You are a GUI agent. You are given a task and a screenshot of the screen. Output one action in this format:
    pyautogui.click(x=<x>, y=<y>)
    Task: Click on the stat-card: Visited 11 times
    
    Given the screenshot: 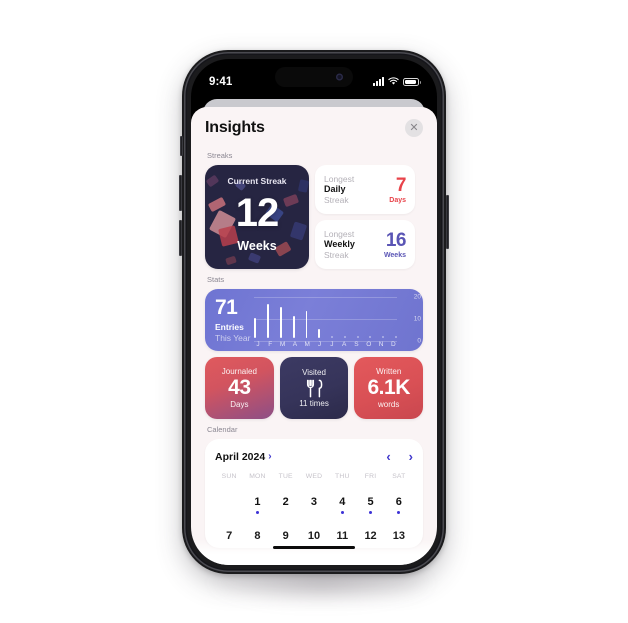 What is the action you would take?
    pyautogui.click(x=314, y=388)
    